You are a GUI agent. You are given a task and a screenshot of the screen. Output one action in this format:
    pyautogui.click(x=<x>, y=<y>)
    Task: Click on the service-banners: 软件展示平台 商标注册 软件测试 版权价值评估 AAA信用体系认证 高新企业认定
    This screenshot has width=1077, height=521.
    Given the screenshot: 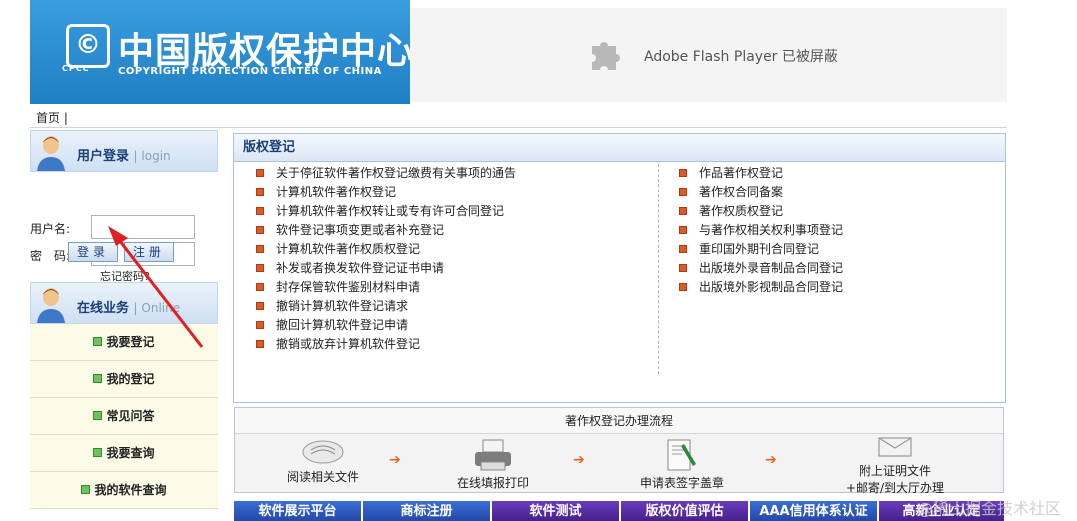 What is the action you would take?
    pyautogui.click(x=619, y=511)
    